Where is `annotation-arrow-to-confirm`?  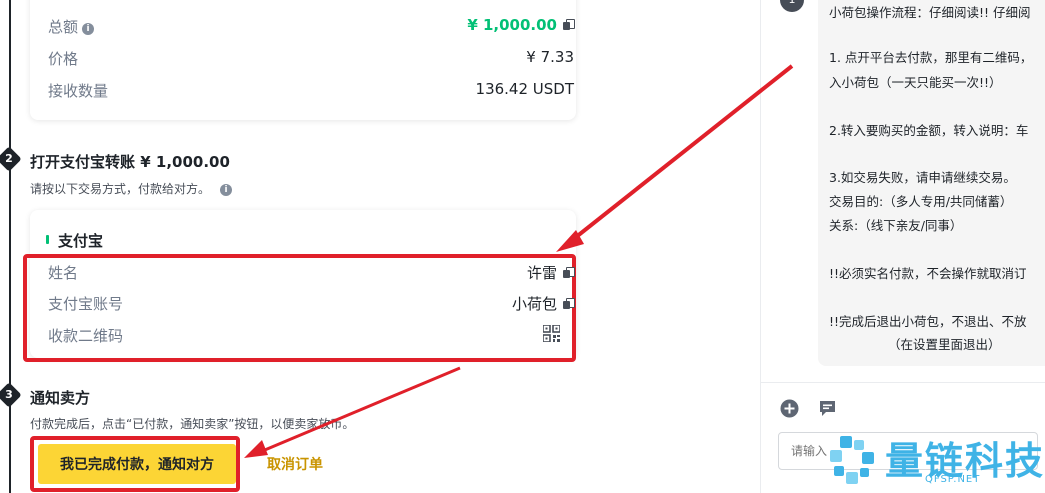 annotation-arrow-to-confirm is located at coordinates (352, 412).